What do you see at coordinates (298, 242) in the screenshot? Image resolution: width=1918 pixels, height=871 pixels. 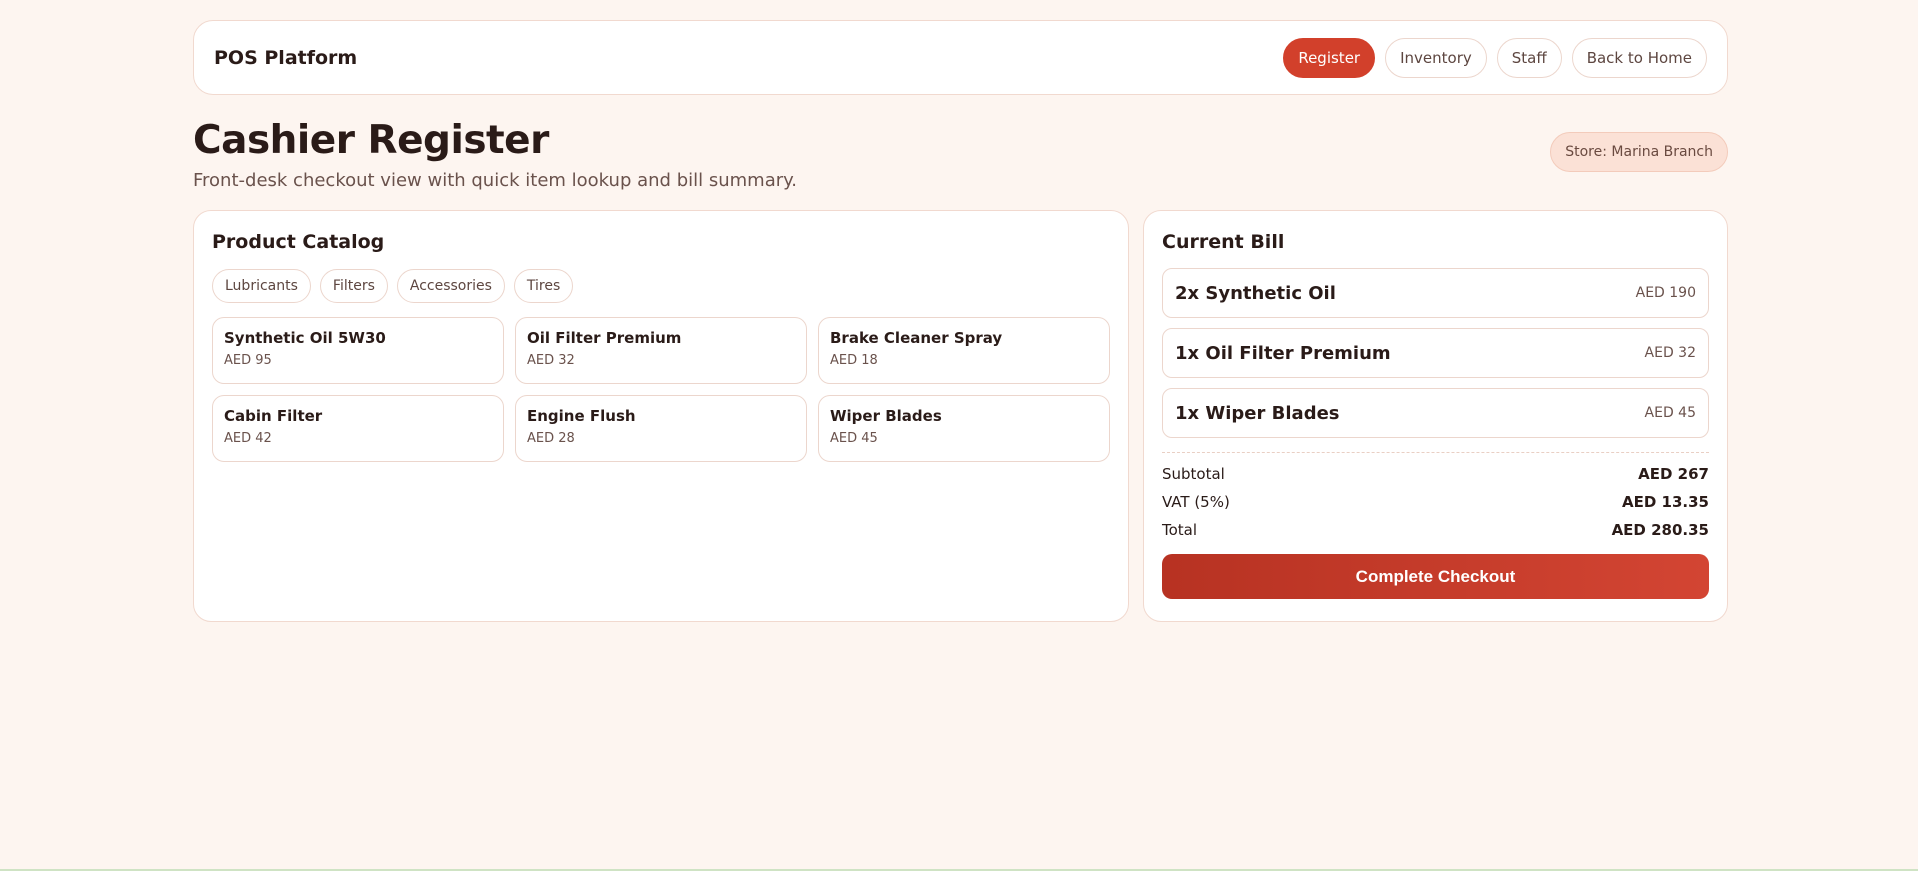 I see `catalog-title: Product Catalog` at bounding box center [298, 242].